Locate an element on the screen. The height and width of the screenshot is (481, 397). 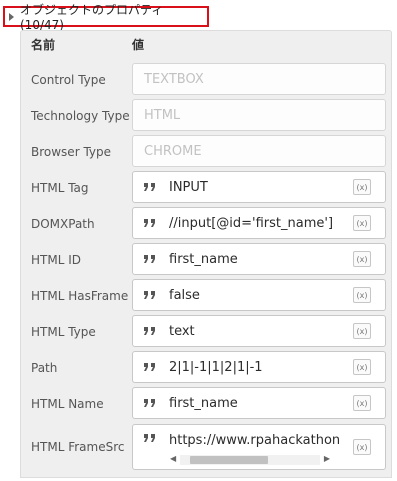
property-label: HTML Type is located at coordinates (63, 332).